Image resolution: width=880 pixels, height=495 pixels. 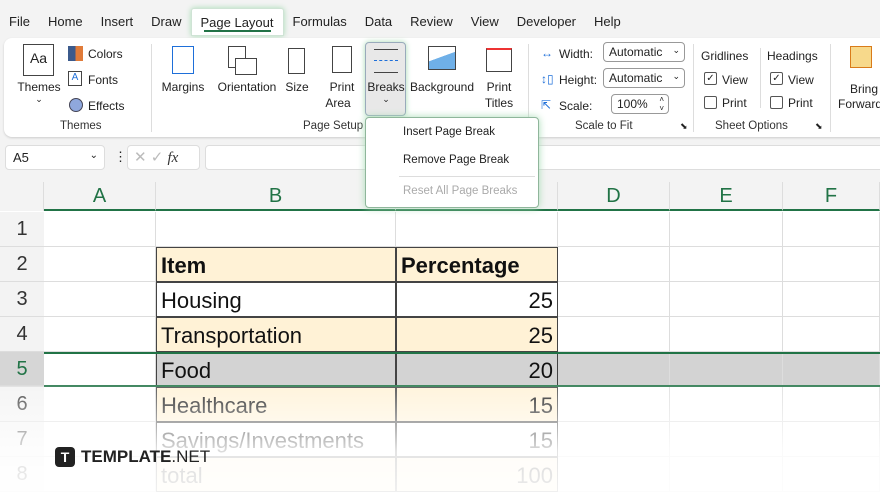 What do you see at coordinates (792, 56) in the screenshot?
I see `headings-label: Headings` at bounding box center [792, 56].